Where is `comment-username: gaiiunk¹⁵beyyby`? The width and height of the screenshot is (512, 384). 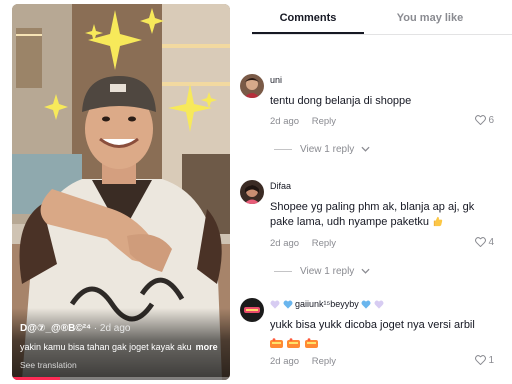
comment-username: gaiiunk¹⁵beyyby is located at coordinates (327, 304).